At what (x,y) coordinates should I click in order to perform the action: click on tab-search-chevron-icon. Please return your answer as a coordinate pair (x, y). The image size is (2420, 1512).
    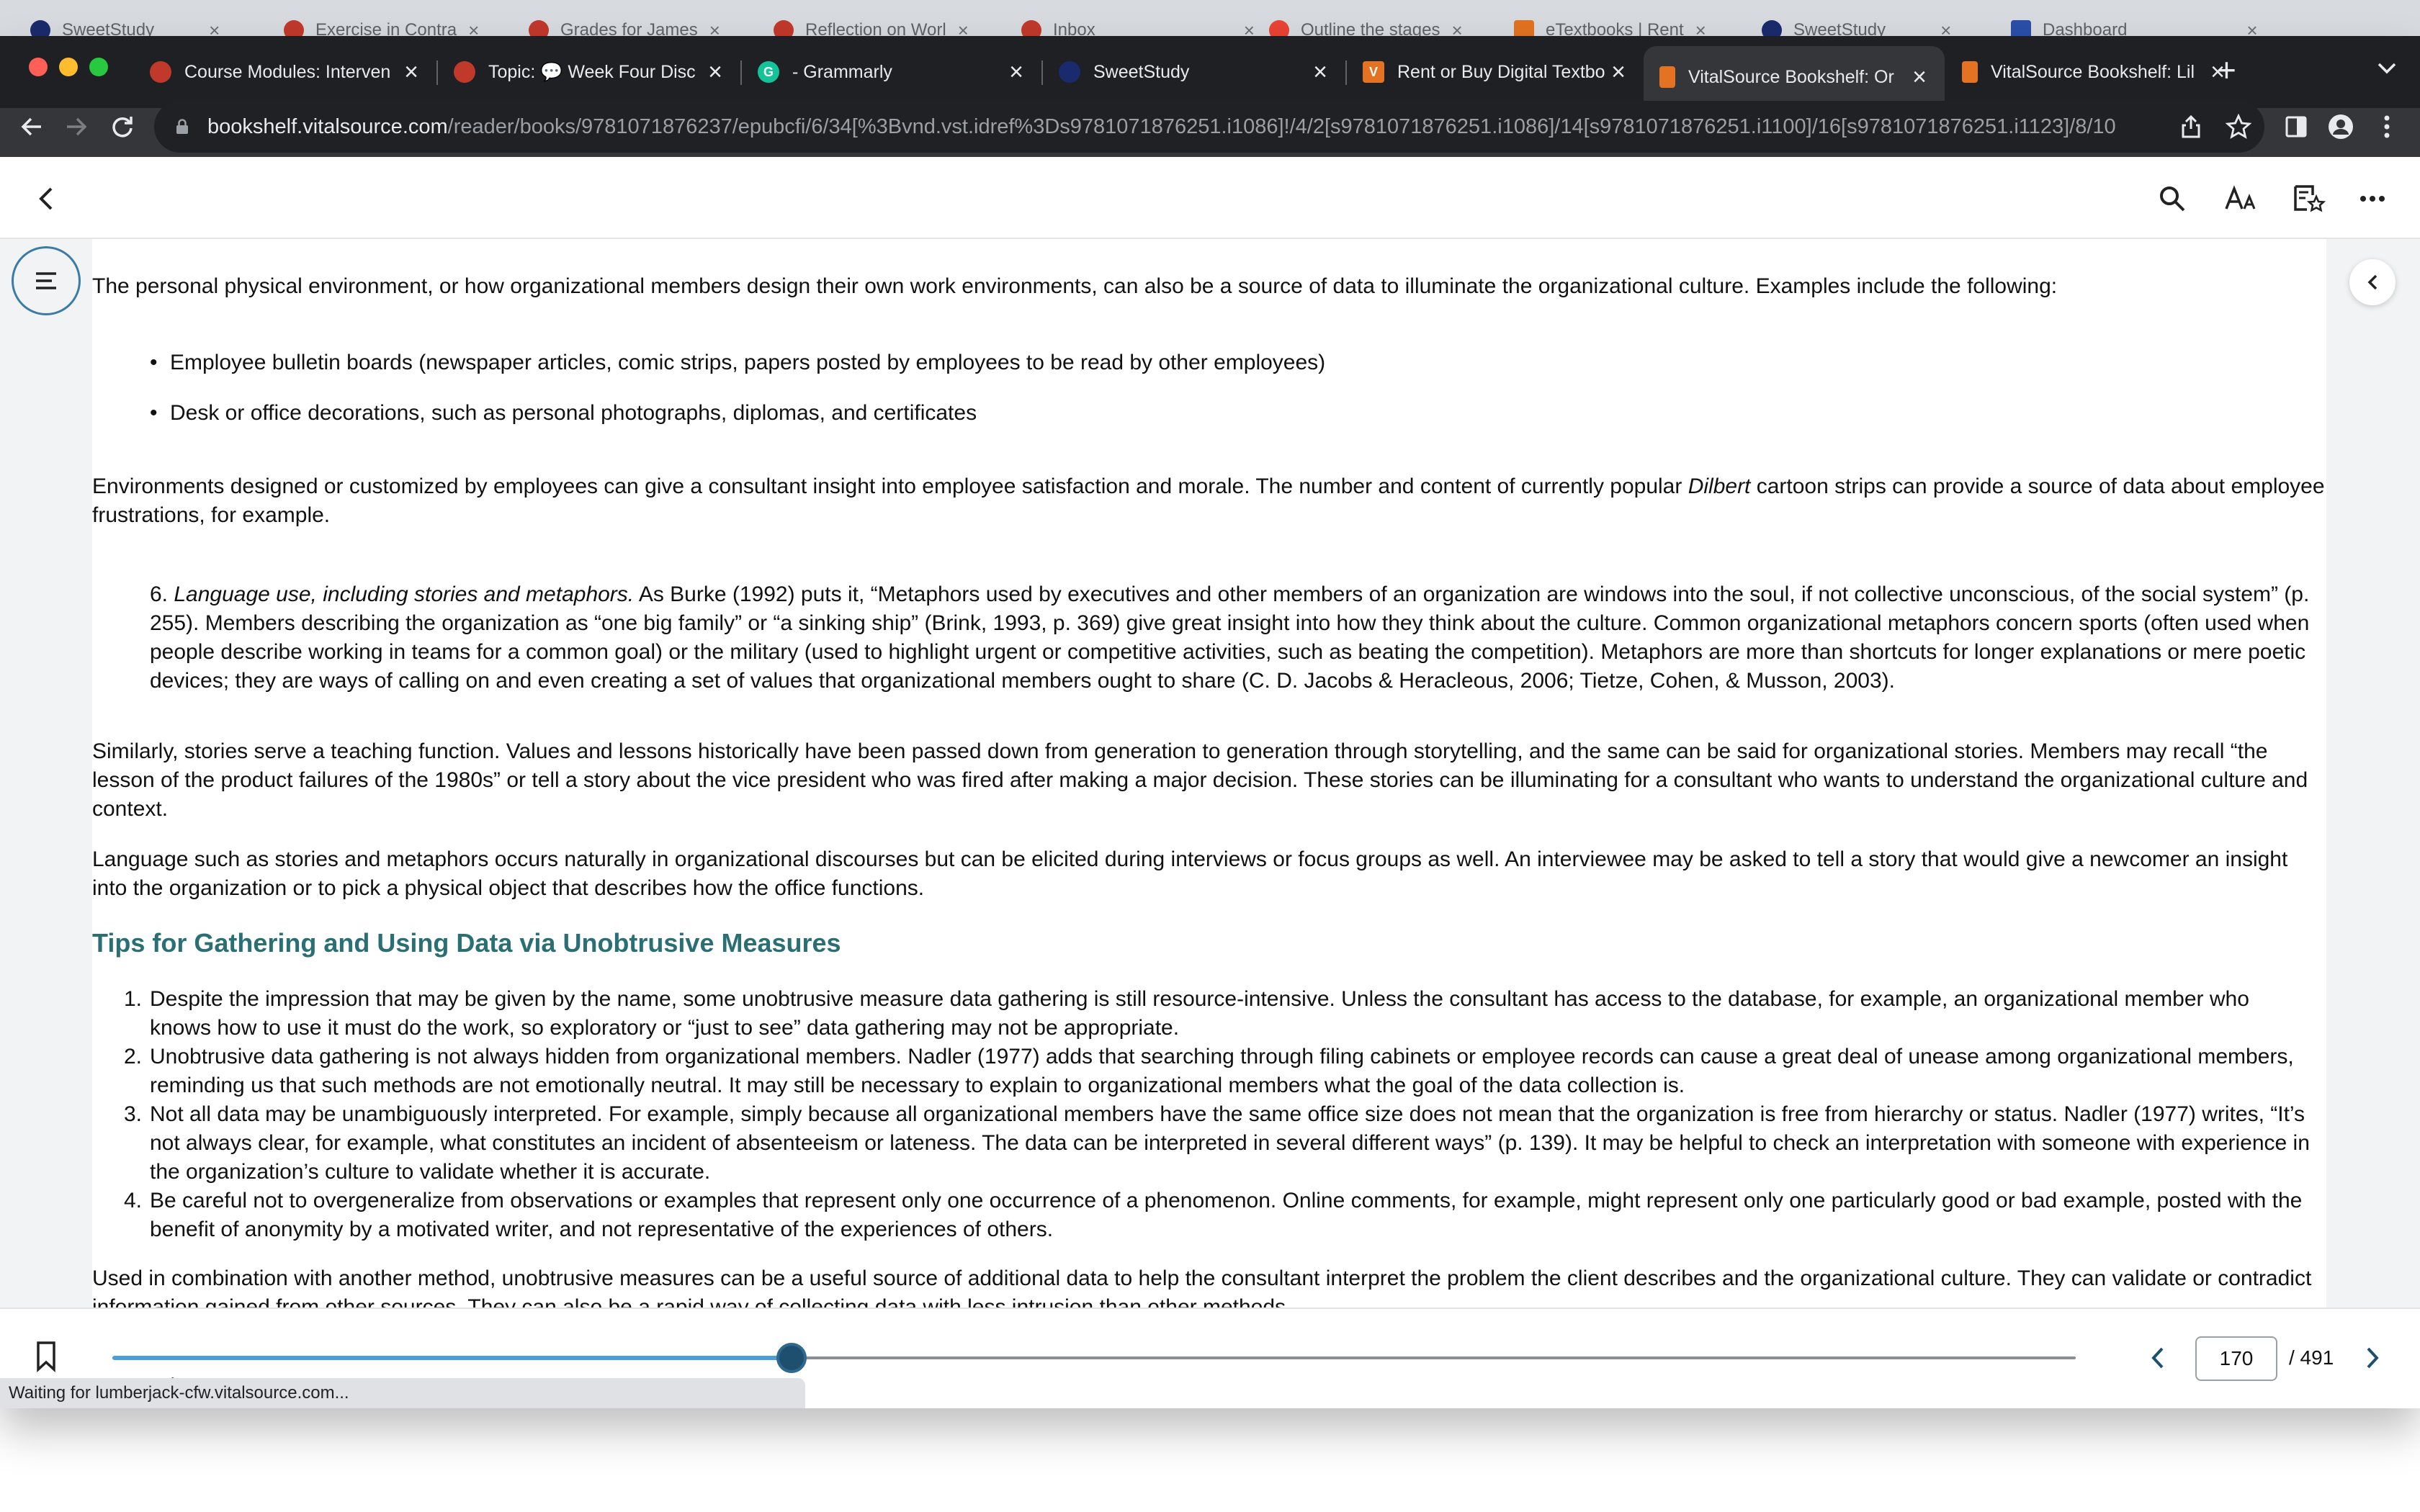
    Looking at the image, I should click on (2387, 69).